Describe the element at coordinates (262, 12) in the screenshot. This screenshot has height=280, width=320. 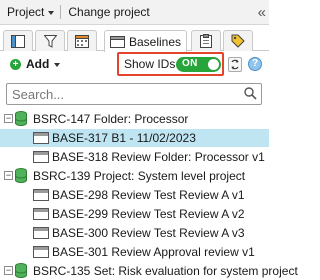
I see `double-chevron-left-icon: «` at that location.